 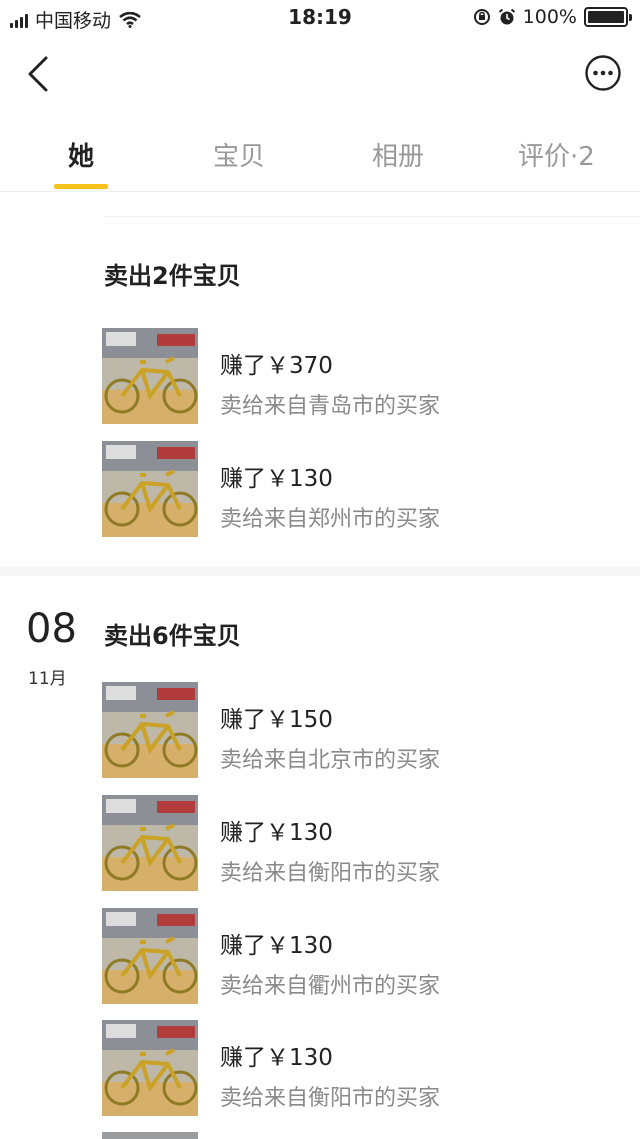 I want to click on profile-tabs: 她 宝贝 相册 评价·2, so click(x=320, y=152).